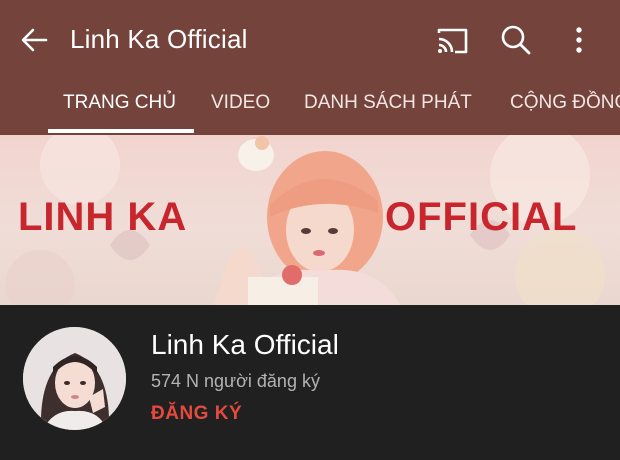 This screenshot has width=620, height=460. What do you see at coordinates (565, 107) in the screenshot?
I see `tab-cong-dong: CỘNG ĐỒNG` at bounding box center [565, 107].